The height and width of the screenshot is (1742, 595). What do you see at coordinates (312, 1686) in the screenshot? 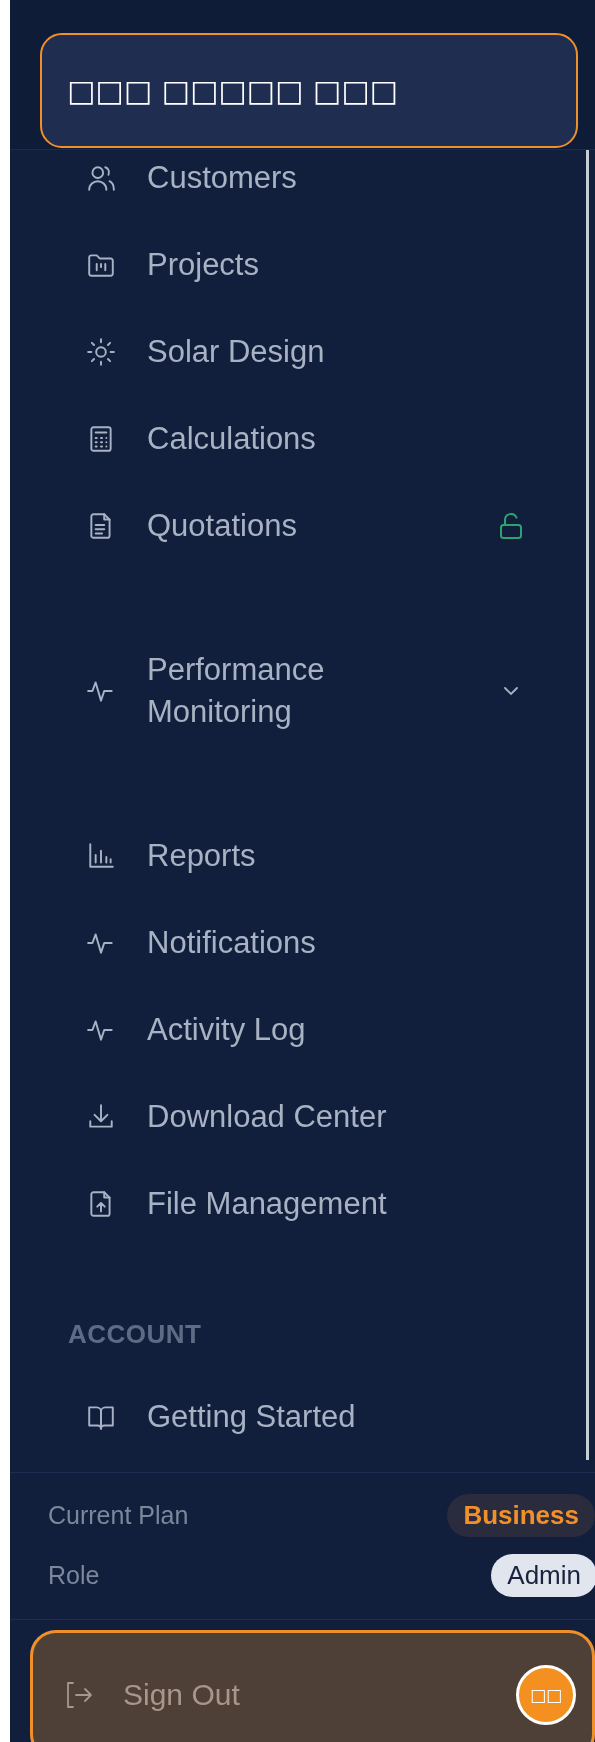
I see `sign-out-button: Sign Out □□` at bounding box center [312, 1686].